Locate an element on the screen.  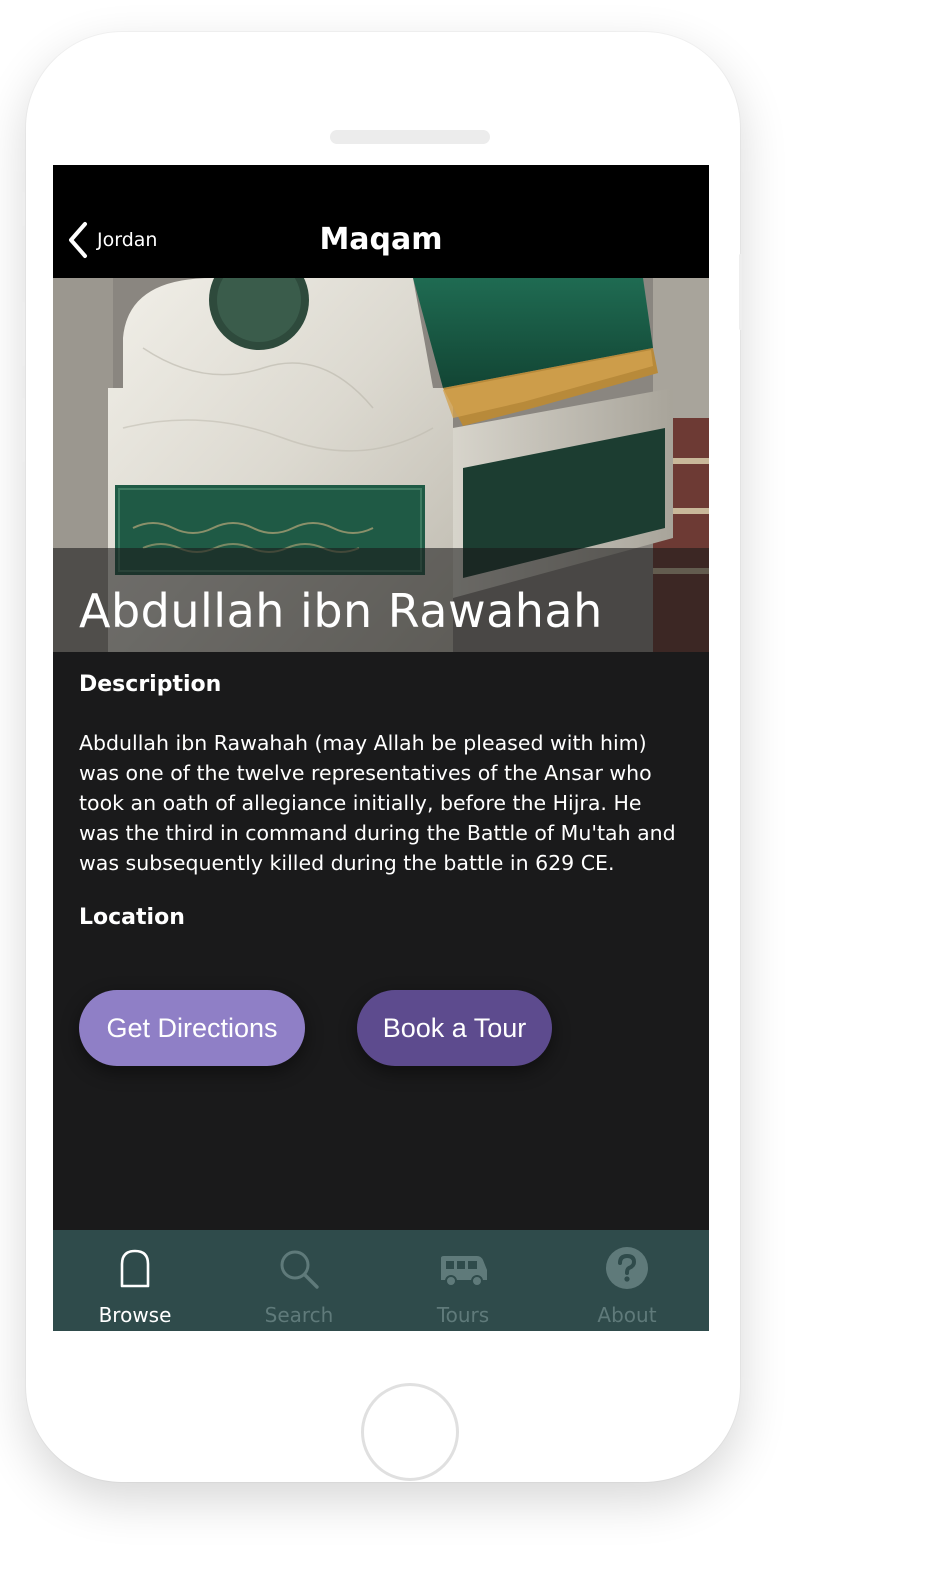
hero-caption-overlay: Abdullah ibn Rawahah is located at coordinates (381, 600).